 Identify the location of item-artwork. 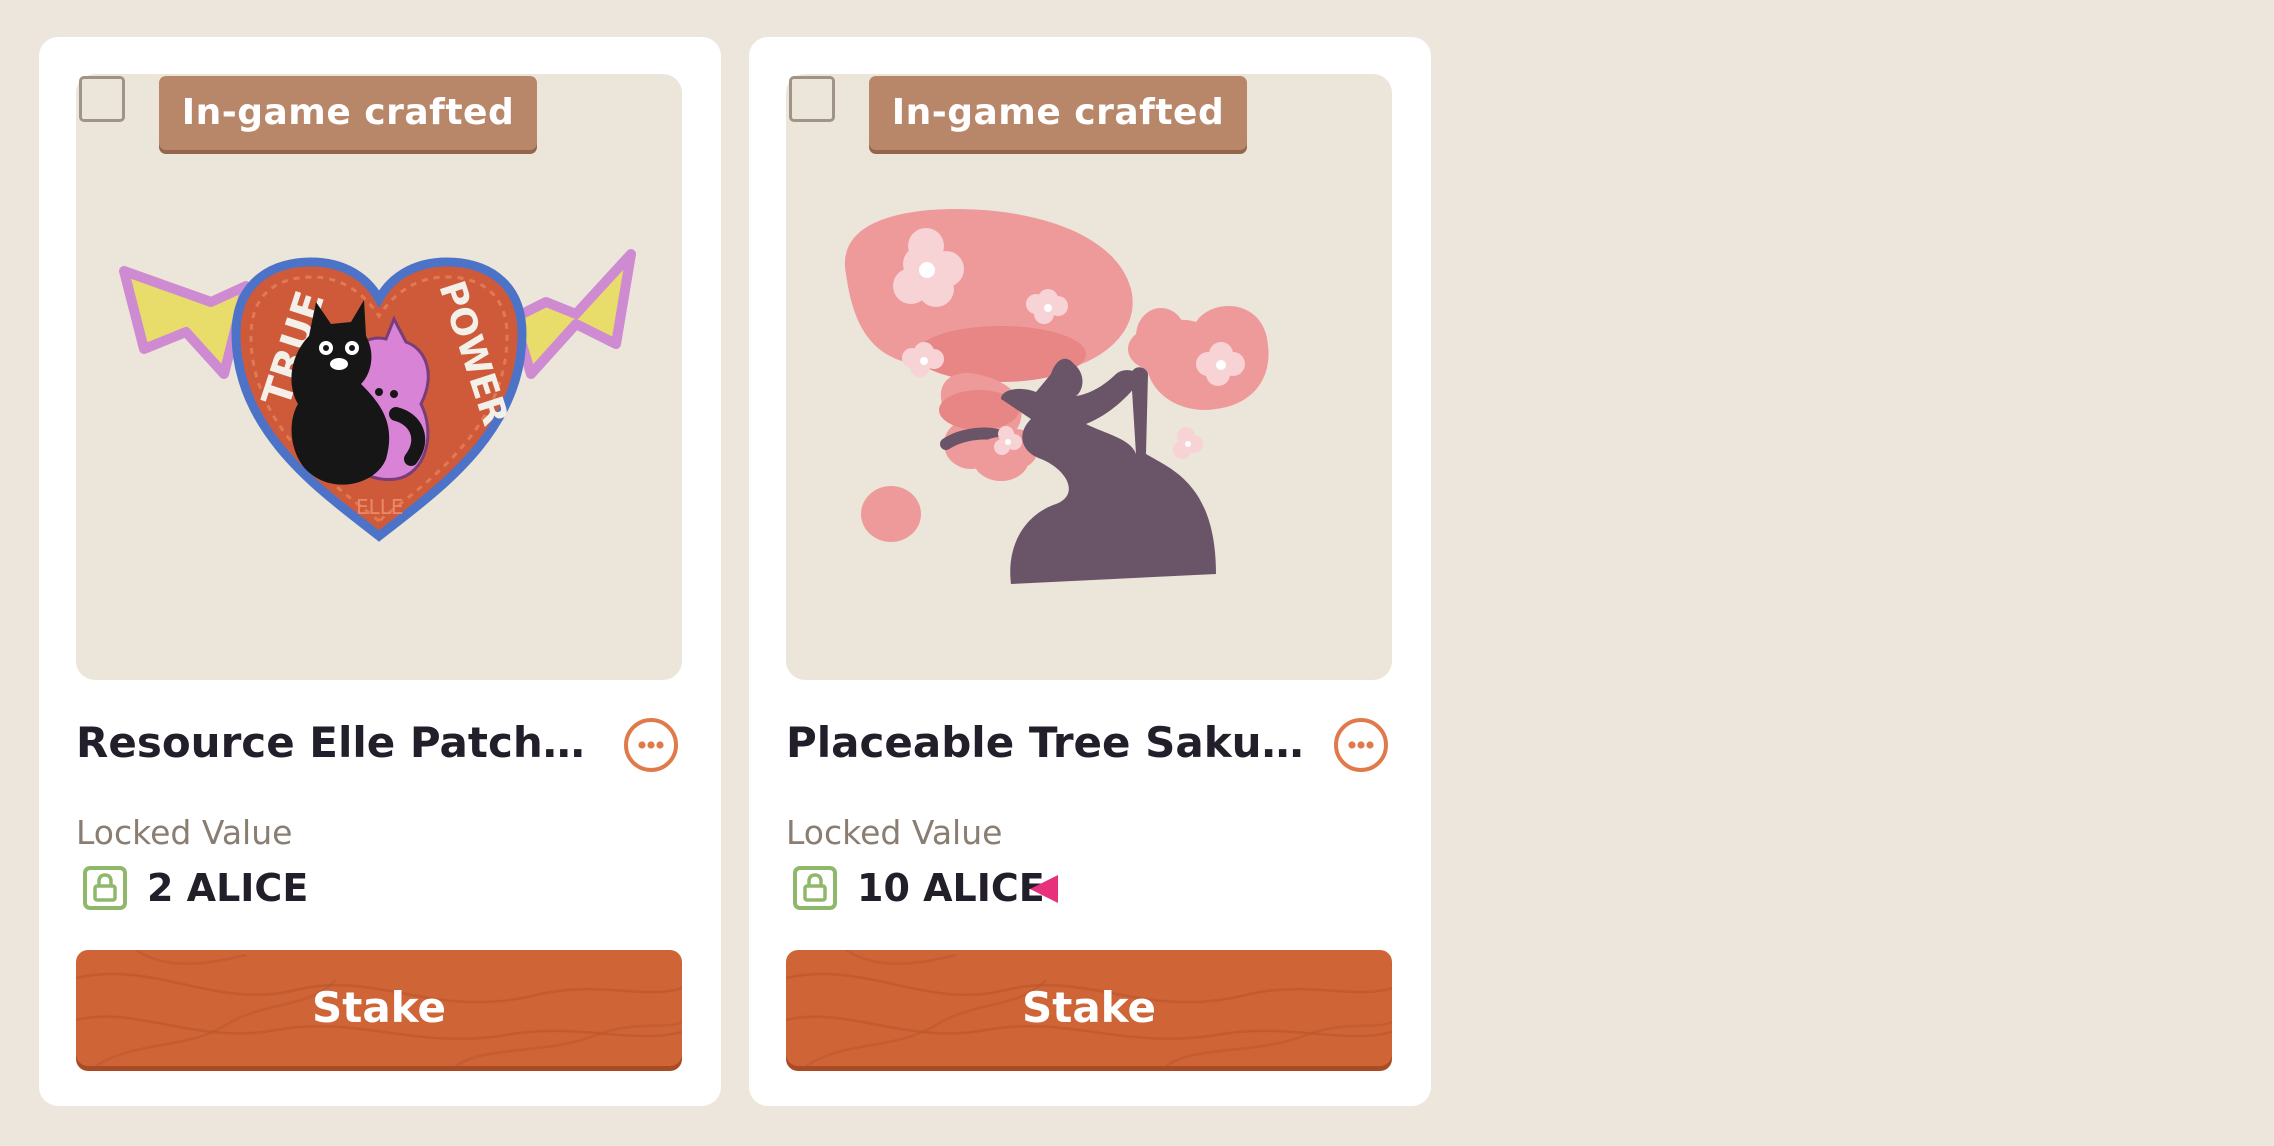
(1089, 377).